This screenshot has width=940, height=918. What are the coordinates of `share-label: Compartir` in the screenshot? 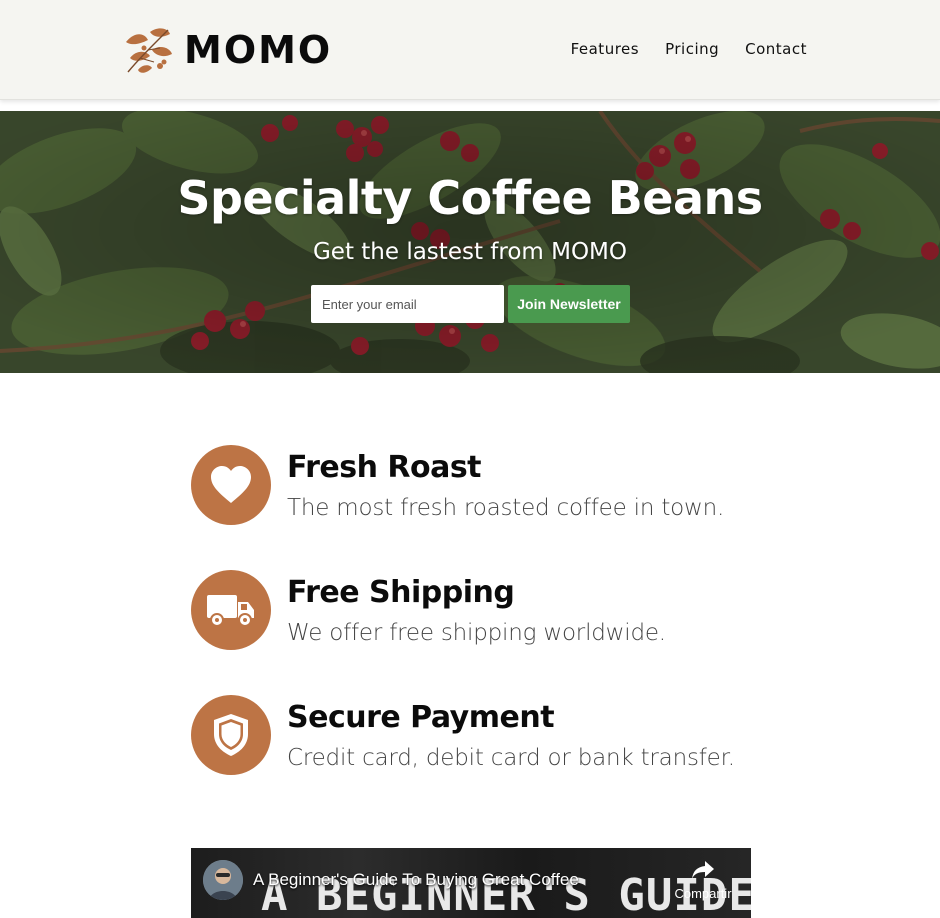 It's located at (703, 893).